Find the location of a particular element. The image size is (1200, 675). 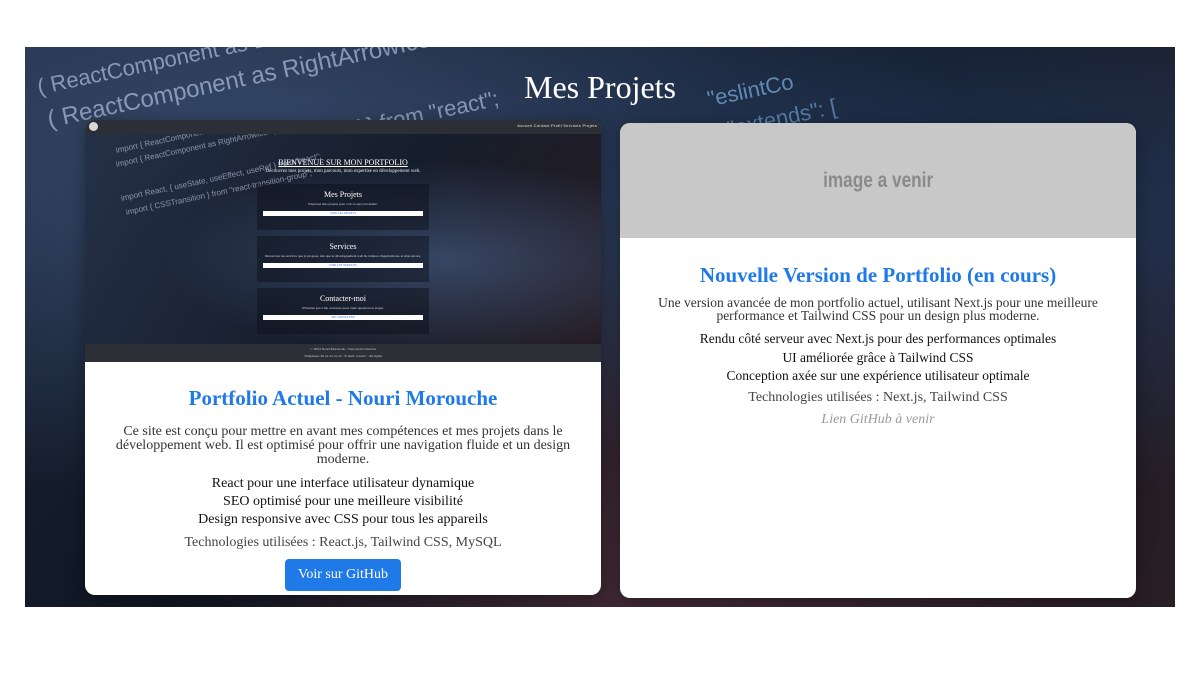

screenshot-heading: BIENVENUE SUR MON PORTFOLIO is located at coordinates (343, 162).